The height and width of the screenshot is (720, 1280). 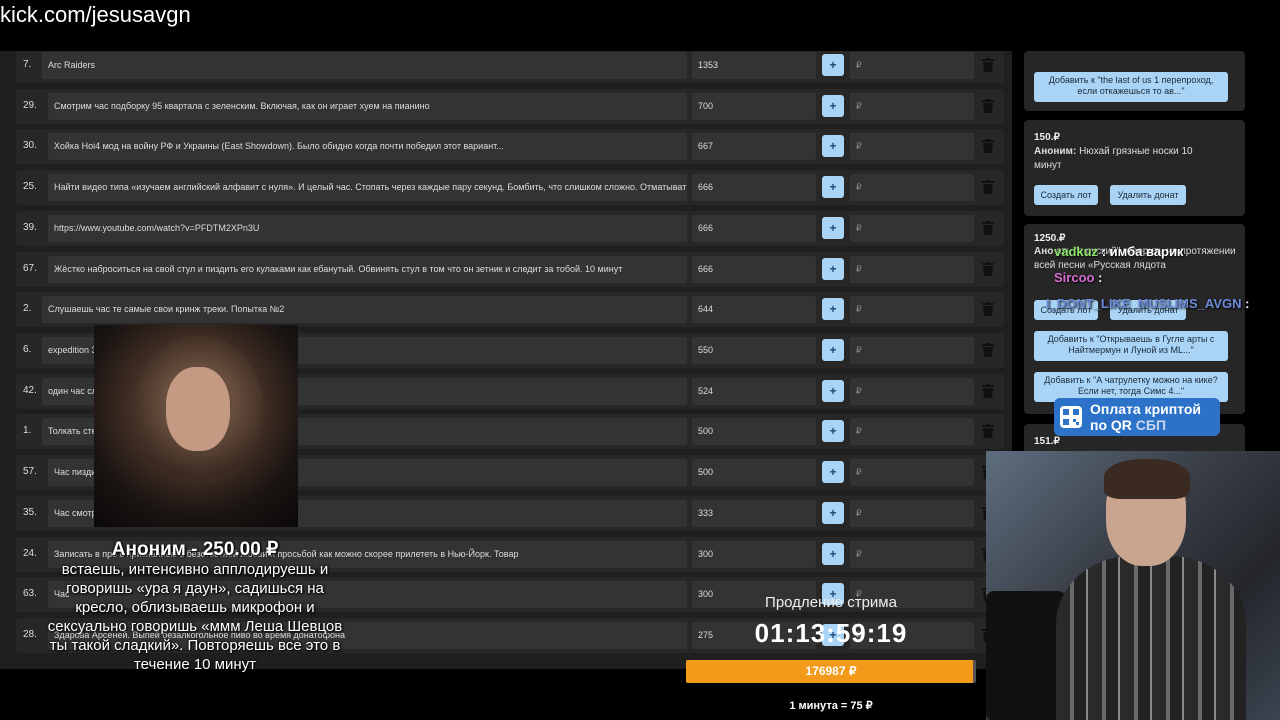 What do you see at coordinates (1074, 277) in the screenshot?
I see `chat-username: Sircoo` at bounding box center [1074, 277].